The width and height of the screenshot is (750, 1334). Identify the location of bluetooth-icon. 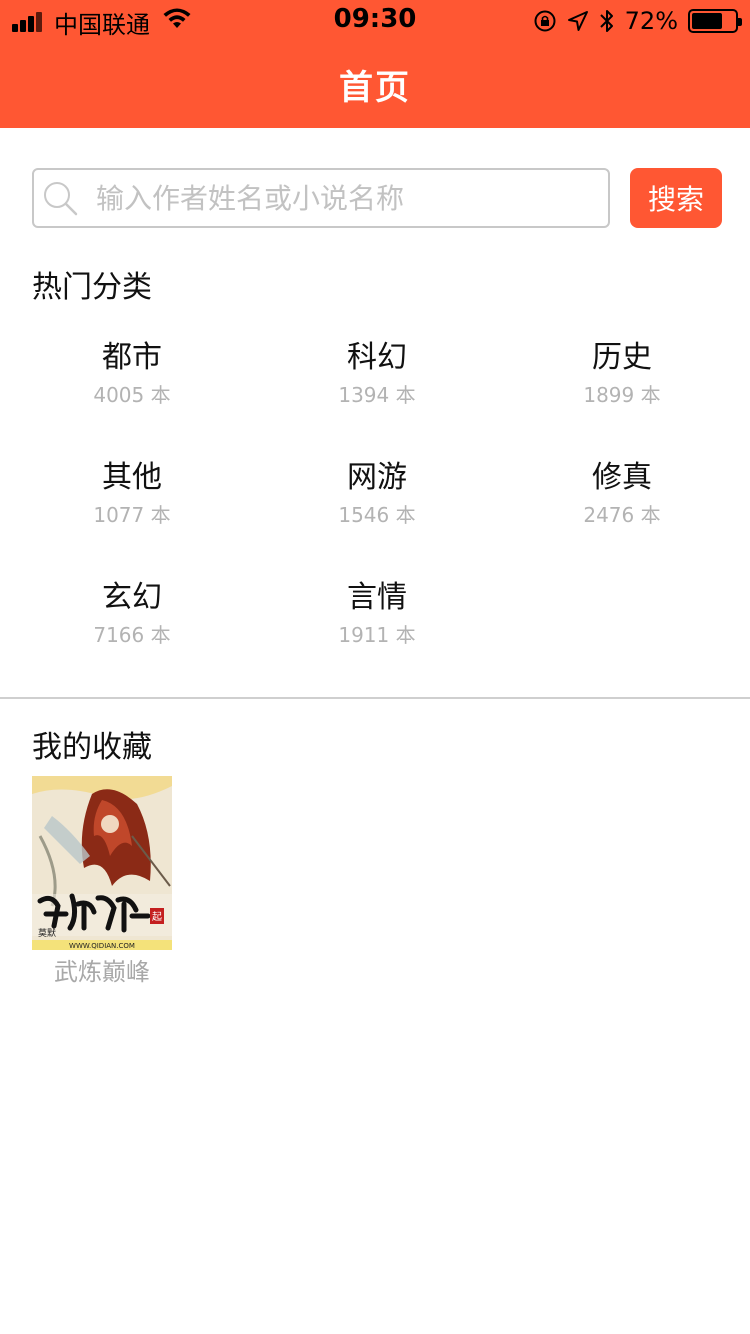
(606, 21).